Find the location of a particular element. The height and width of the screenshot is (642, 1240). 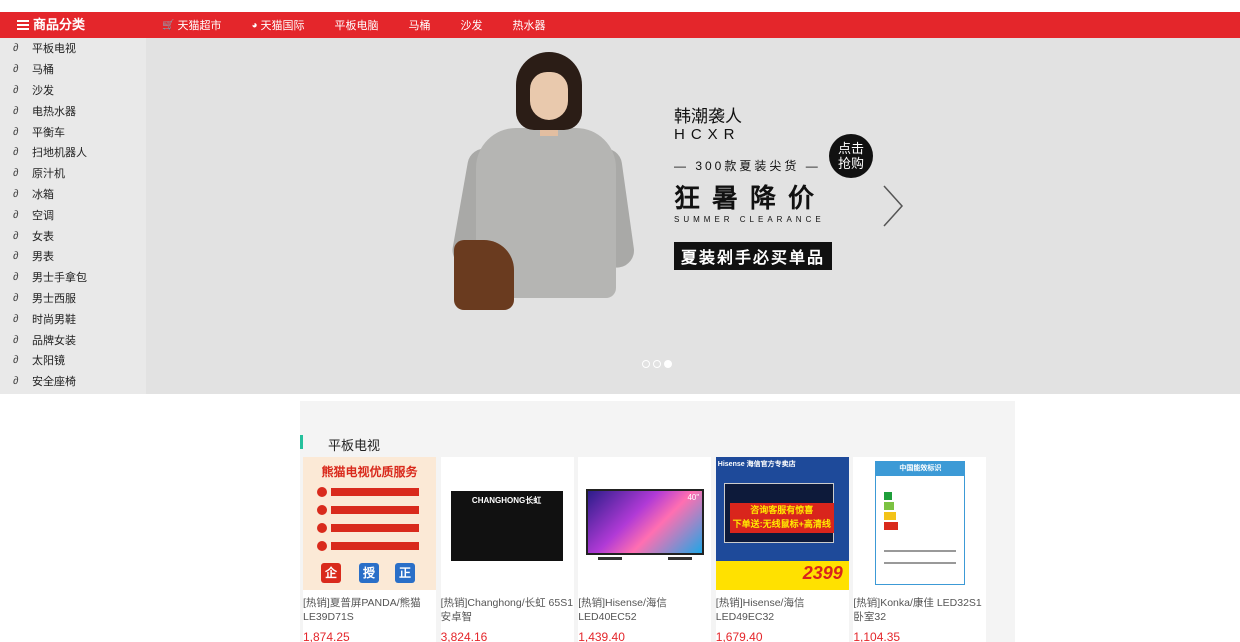

product-name: [热销]Hisense/海信 LED49EC32 is located at coordinates (782, 607).